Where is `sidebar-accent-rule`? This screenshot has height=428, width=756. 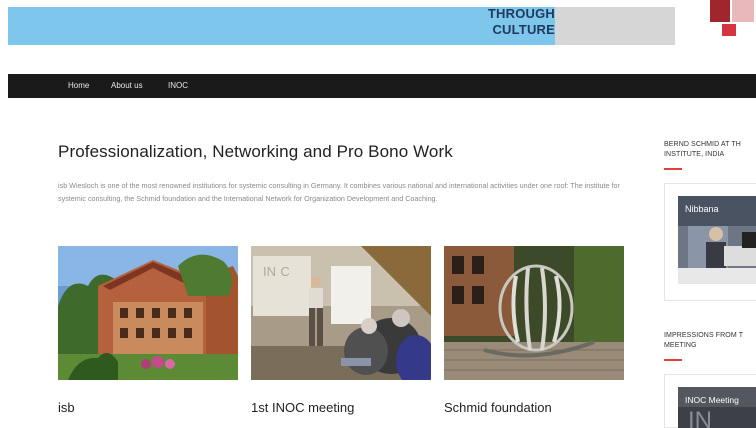 sidebar-accent-rule is located at coordinates (673, 169).